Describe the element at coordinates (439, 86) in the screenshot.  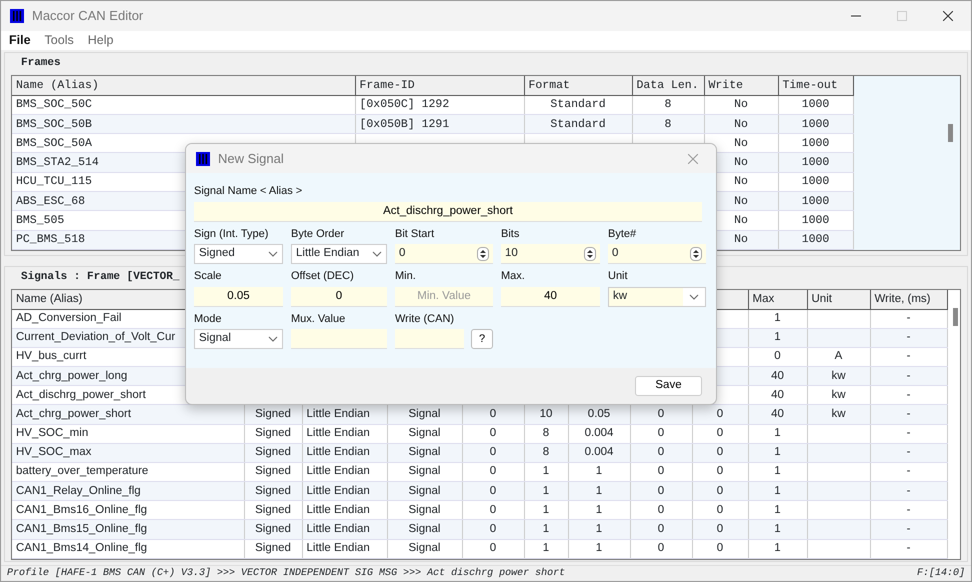
I see `column-header: Frame-ID` at that location.